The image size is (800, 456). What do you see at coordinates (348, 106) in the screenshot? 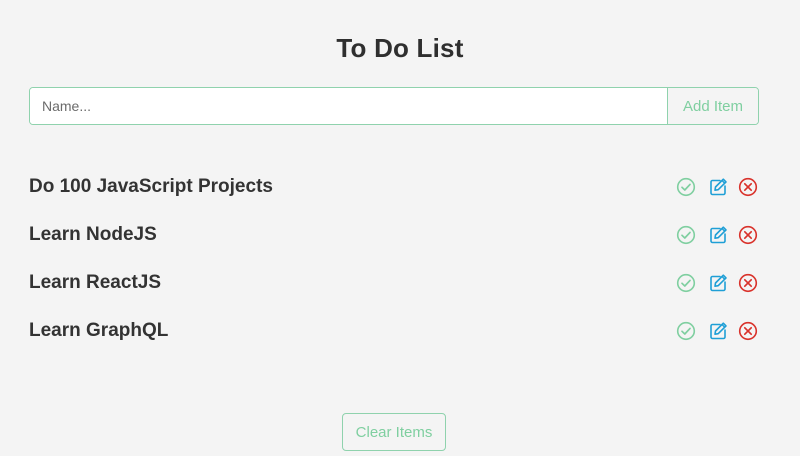
I see `name-input` at bounding box center [348, 106].